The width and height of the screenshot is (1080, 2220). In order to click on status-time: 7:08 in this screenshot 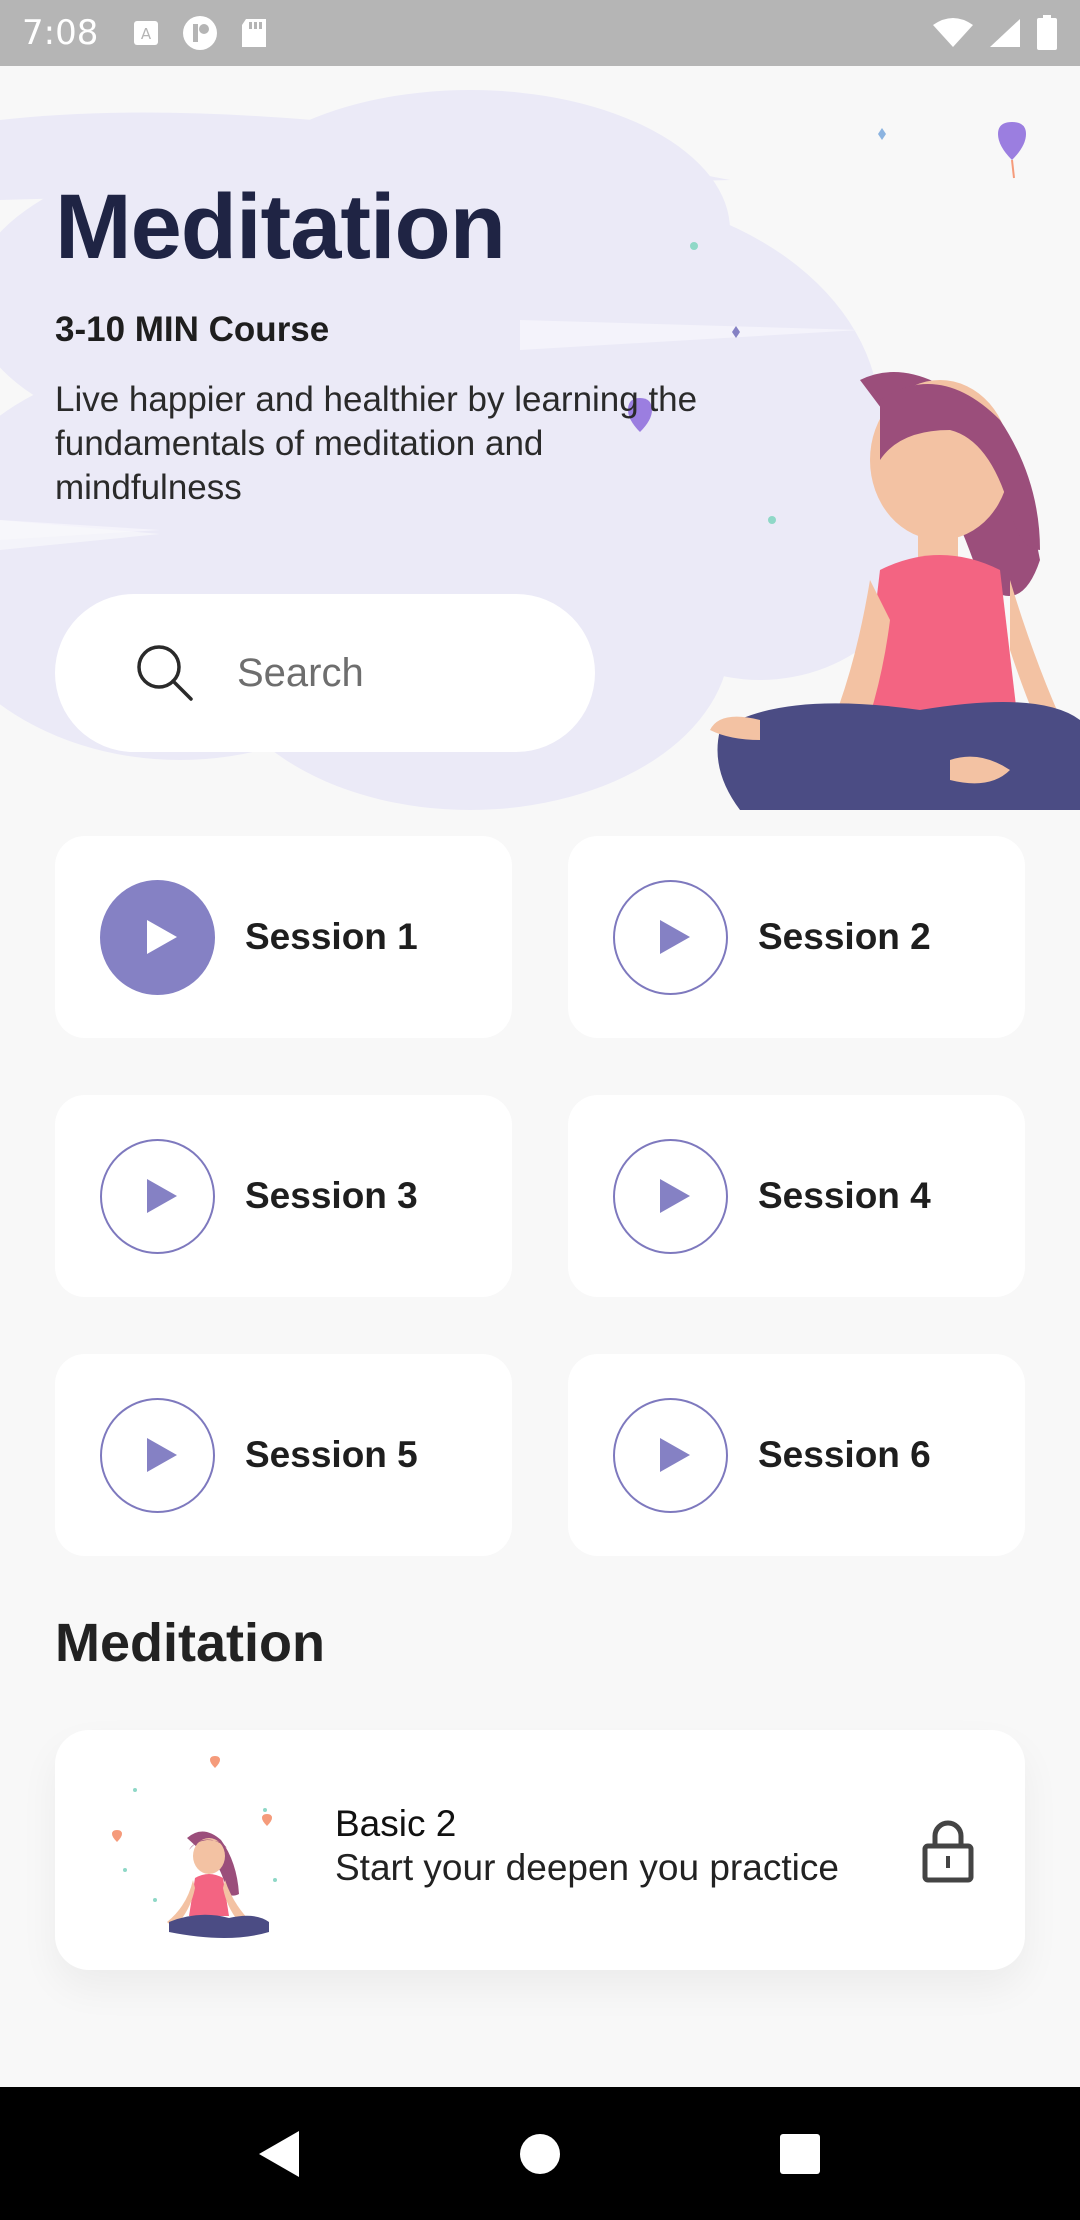, I will do `click(60, 33)`.